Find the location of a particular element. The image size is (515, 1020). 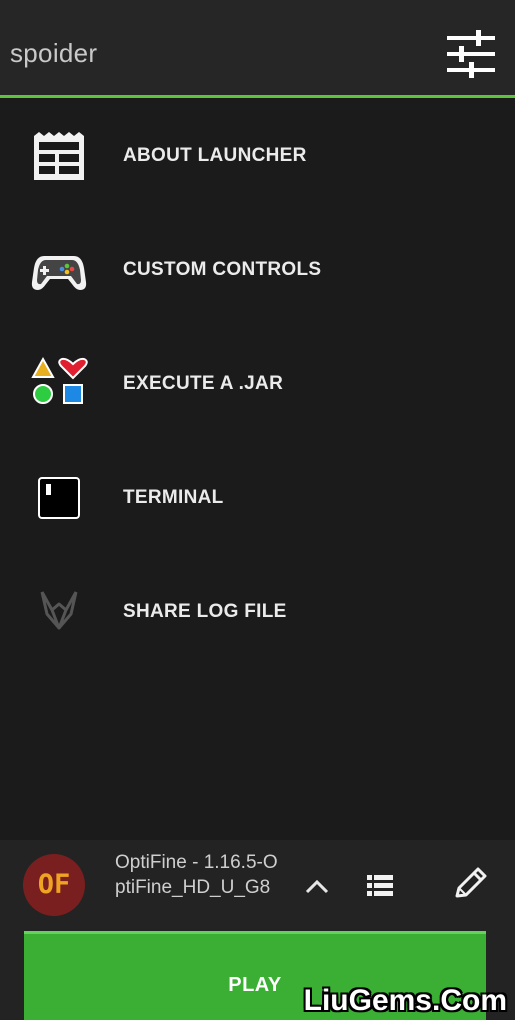

news-icon is located at coordinates (59, 157).